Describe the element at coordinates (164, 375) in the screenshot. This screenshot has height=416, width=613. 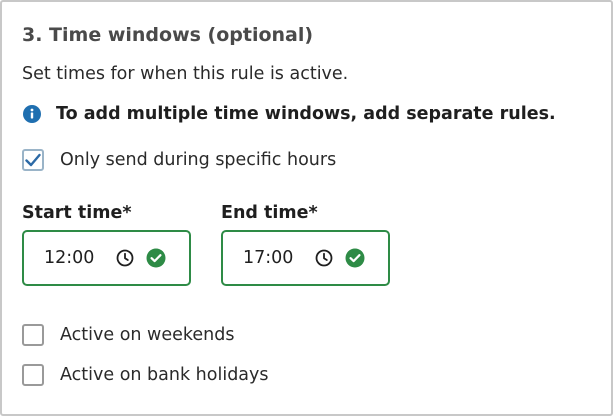
I see `bank-holidays-label: Active on bank holidays` at that location.